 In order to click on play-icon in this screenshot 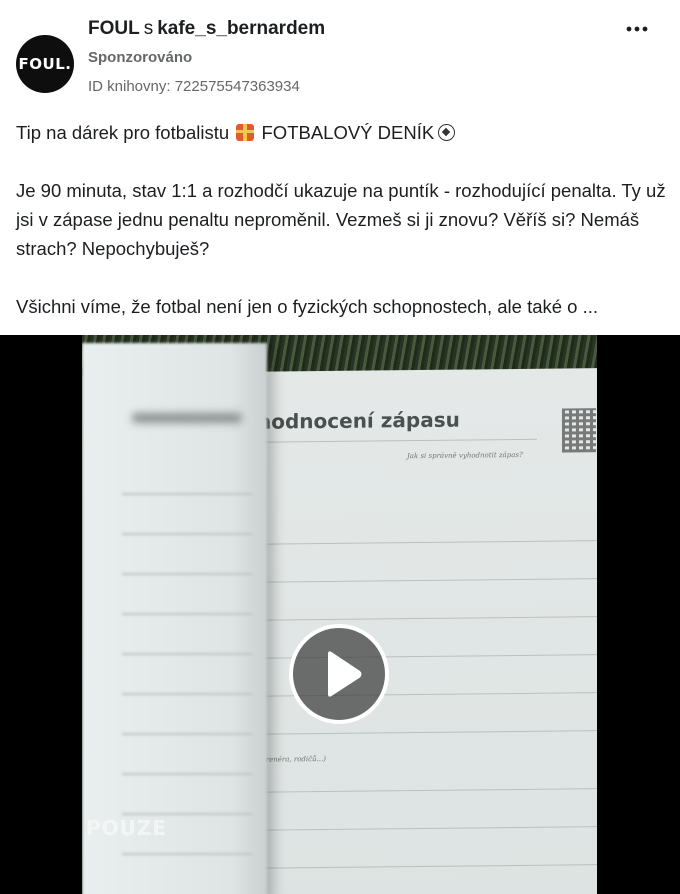, I will do `click(345, 674)`.